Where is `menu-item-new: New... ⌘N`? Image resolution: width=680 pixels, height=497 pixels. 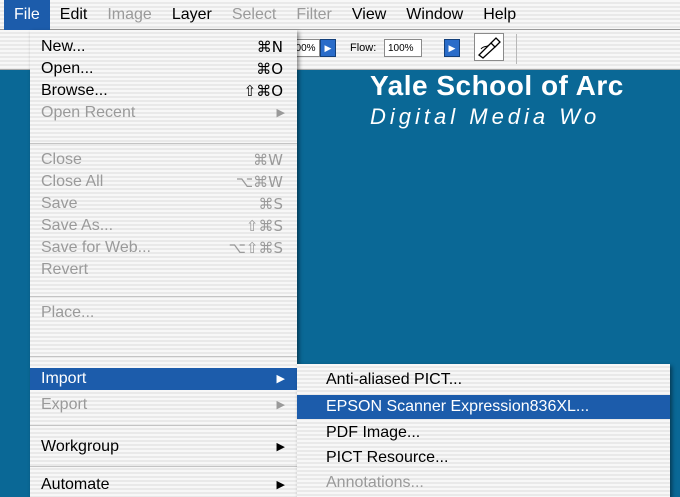
menu-item-new: New... ⌘N is located at coordinates (163, 47).